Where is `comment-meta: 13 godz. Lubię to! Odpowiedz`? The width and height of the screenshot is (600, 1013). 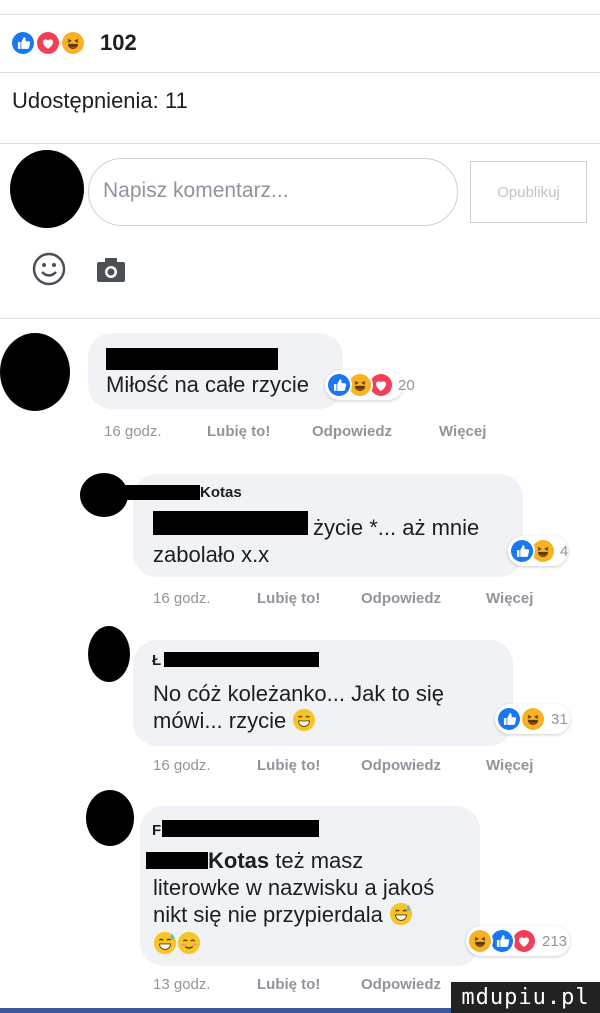
comment-meta: 13 godz. Lubię to! Odpowiedz is located at coordinates (303, 986).